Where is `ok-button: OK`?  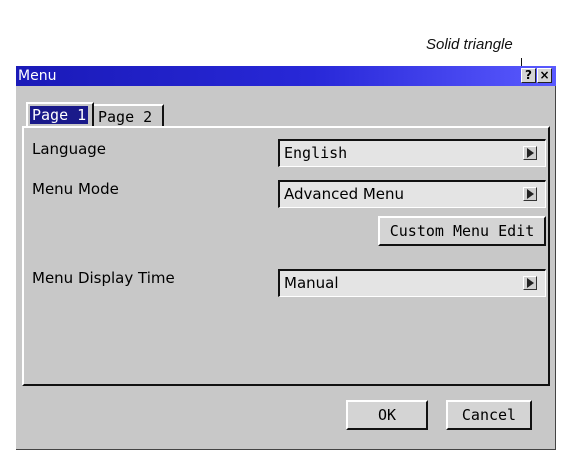
ok-button: OK is located at coordinates (387, 415).